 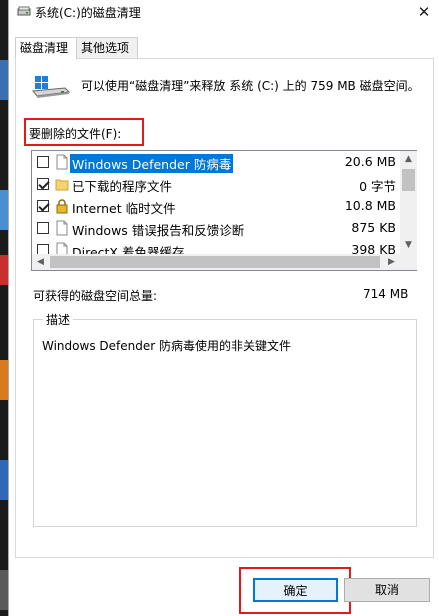 I want to click on lock-icon, so click(x=62, y=206).